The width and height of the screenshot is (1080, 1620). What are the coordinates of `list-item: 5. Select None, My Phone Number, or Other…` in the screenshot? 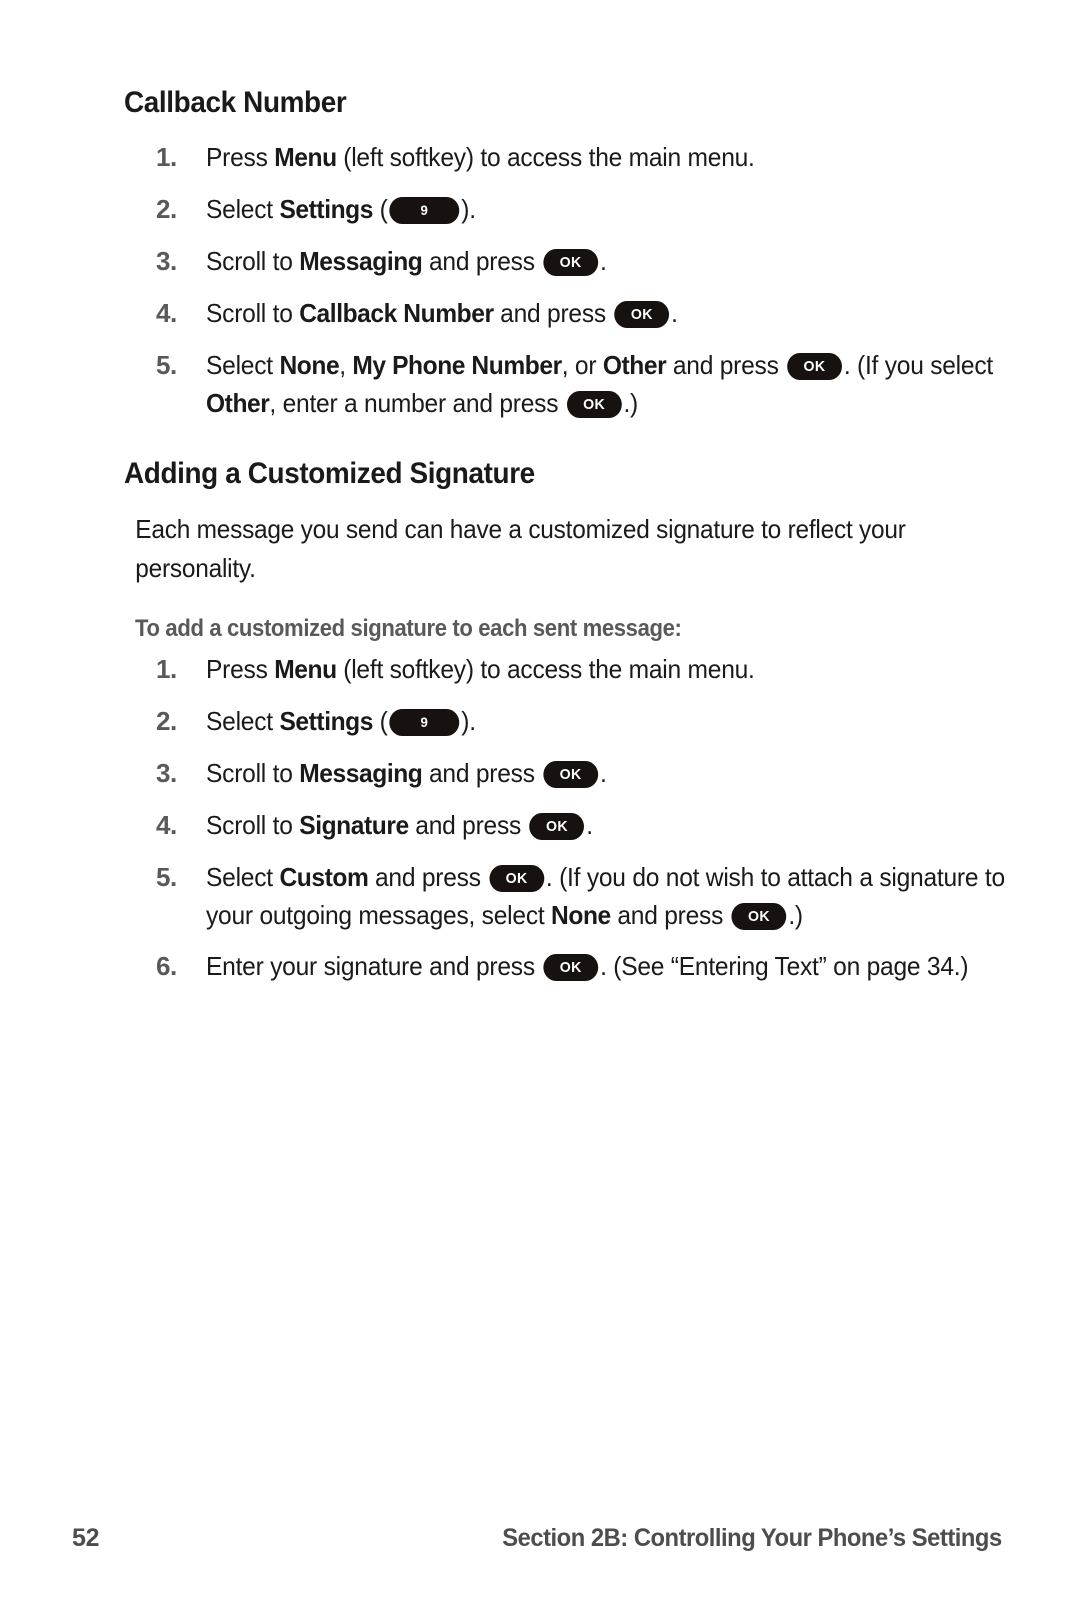 It's located at (558, 385).